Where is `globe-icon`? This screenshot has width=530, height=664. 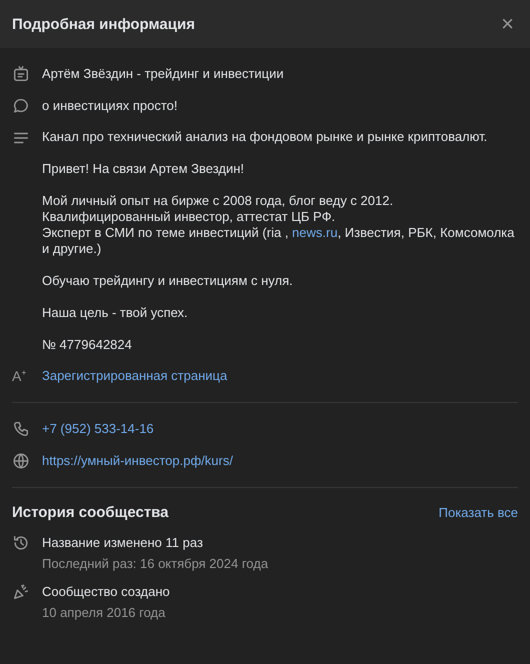 globe-icon is located at coordinates (21, 461).